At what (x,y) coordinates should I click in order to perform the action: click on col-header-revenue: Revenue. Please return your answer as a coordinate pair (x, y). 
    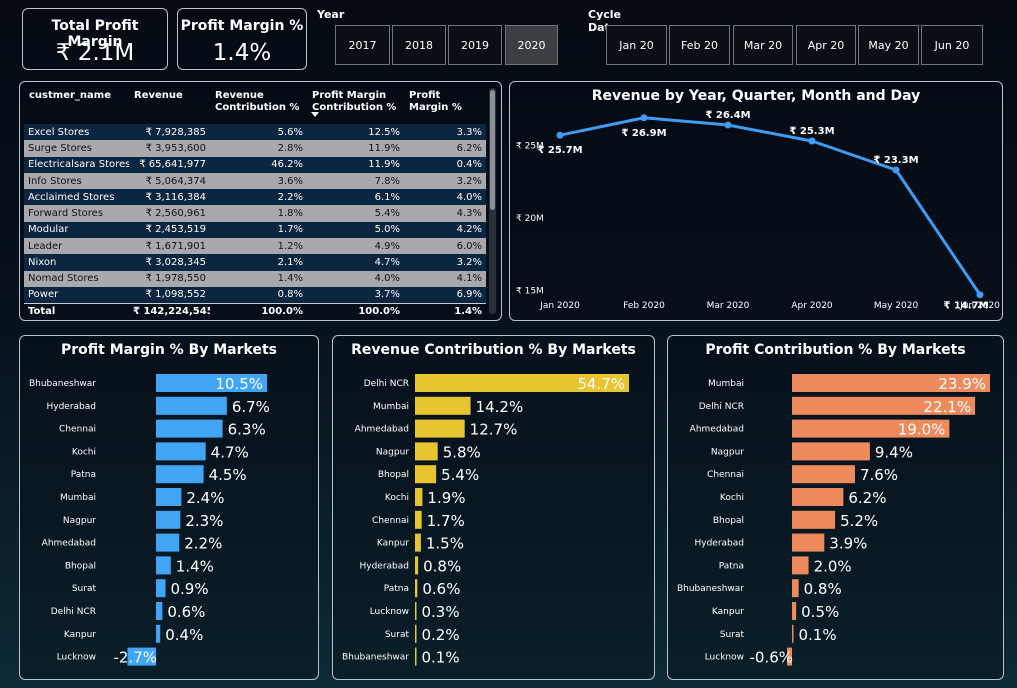
    Looking at the image, I should click on (169, 105).